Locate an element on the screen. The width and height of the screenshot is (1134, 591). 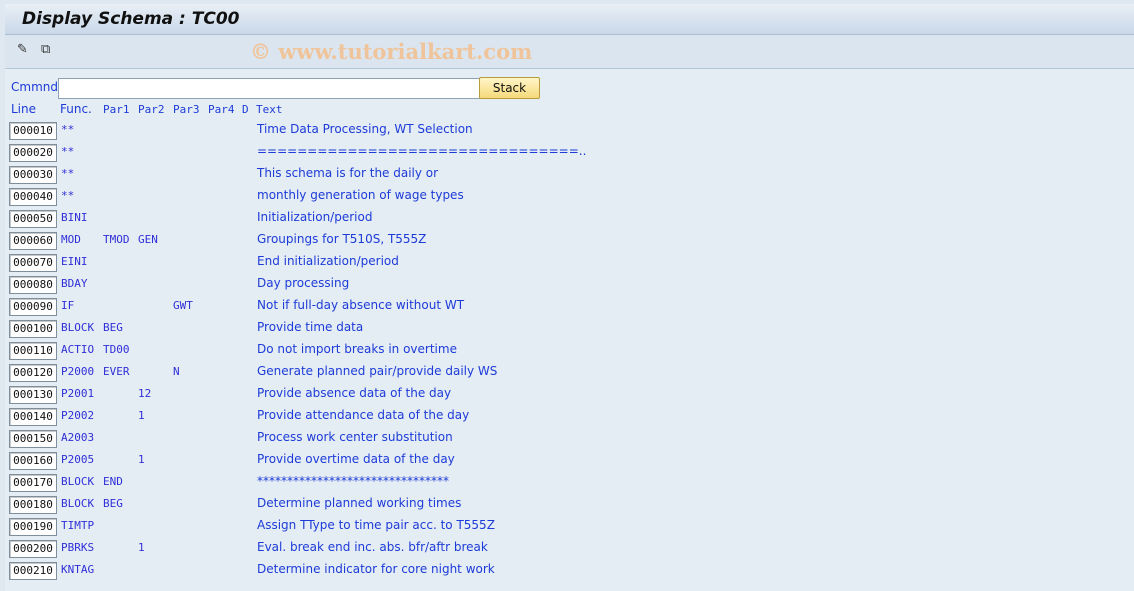
cell-func: TIMTP is located at coordinates (78, 525).